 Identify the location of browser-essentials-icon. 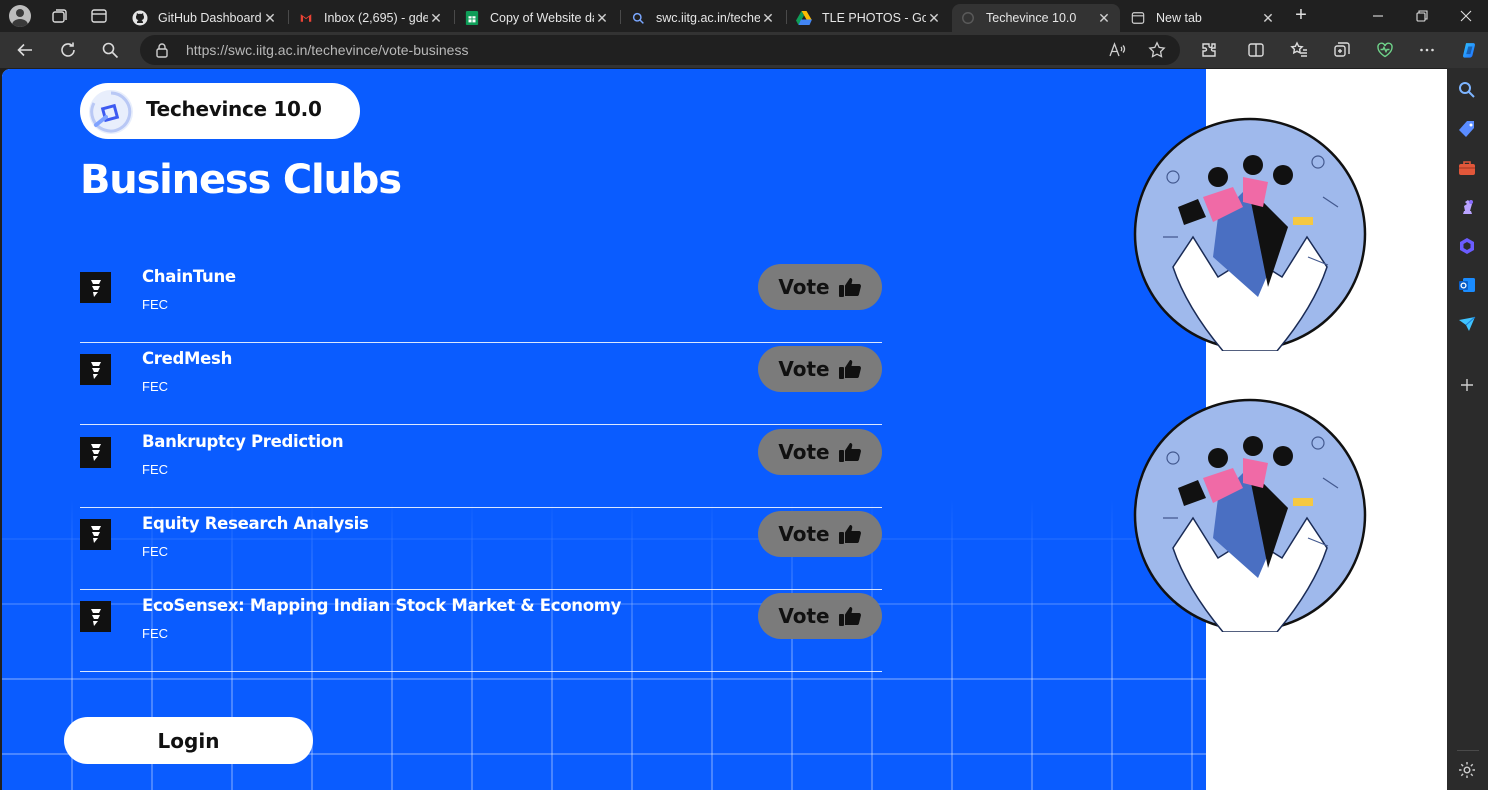
(1385, 50).